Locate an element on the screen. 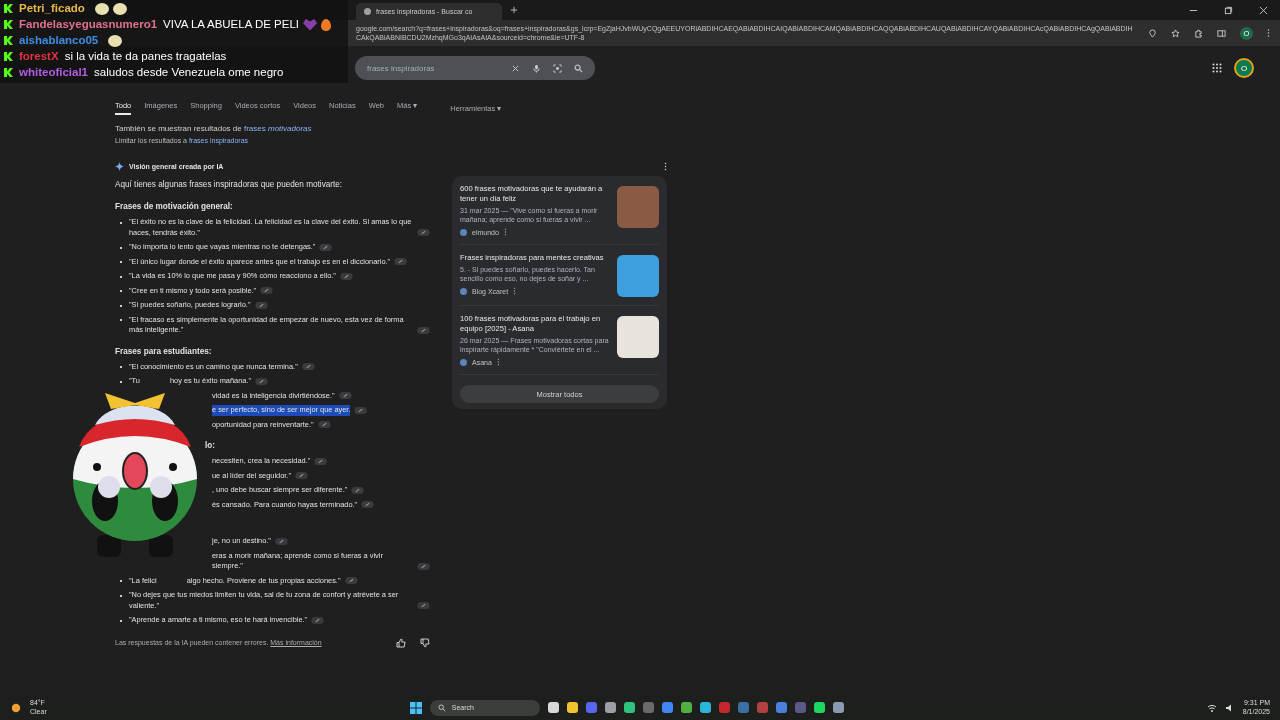 This screenshot has height=720, width=1280. chat-username: forestX is located at coordinates (39, 56).